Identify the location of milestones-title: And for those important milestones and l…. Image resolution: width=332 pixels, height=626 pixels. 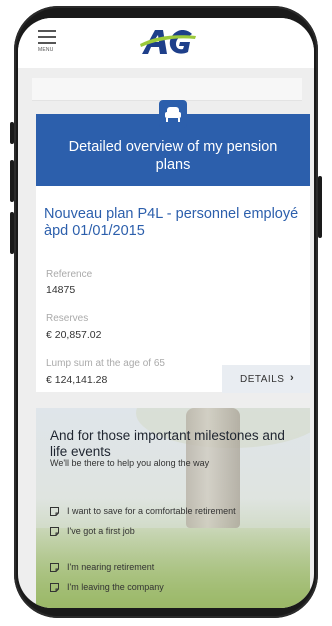
(167, 443).